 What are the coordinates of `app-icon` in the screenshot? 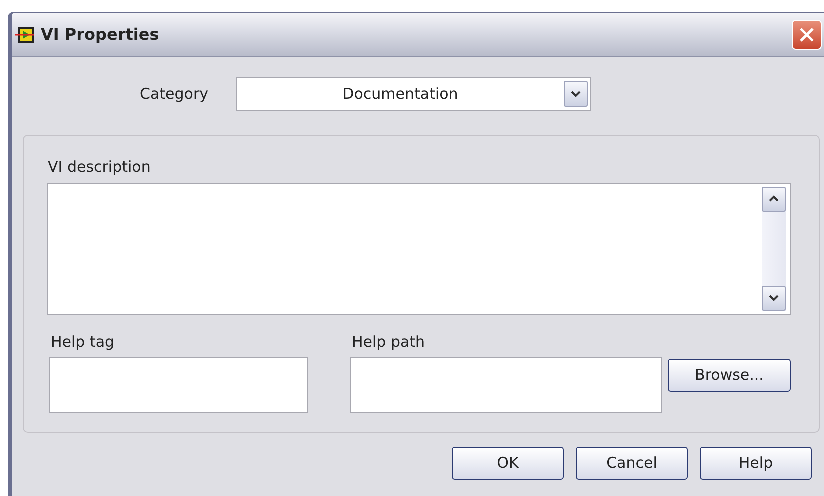 It's located at (25, 34).